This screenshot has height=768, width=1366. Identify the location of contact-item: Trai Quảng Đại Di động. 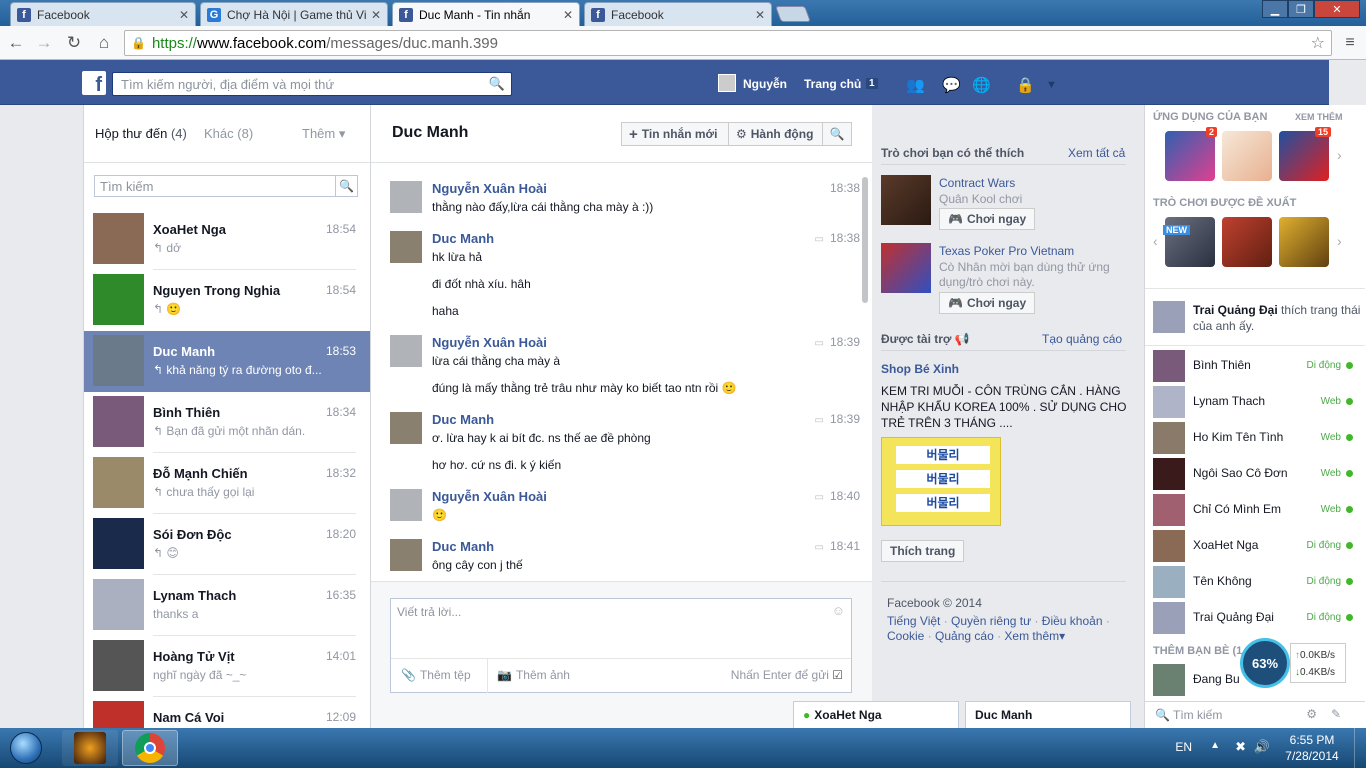
(1255, 618).